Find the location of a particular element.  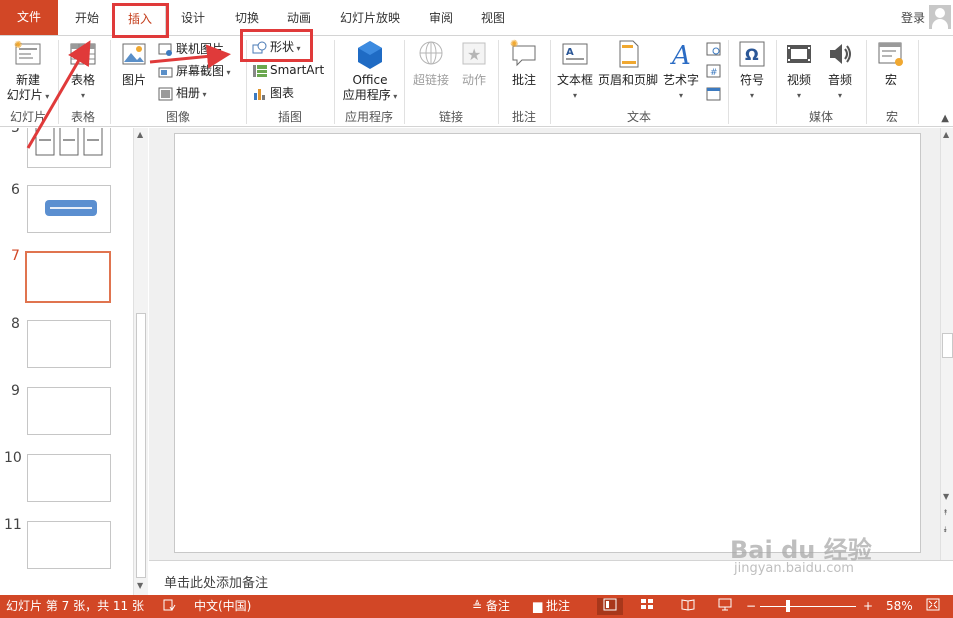

notes-placeholder: 单击此处添加备注 is located at coordinates (216, 583).